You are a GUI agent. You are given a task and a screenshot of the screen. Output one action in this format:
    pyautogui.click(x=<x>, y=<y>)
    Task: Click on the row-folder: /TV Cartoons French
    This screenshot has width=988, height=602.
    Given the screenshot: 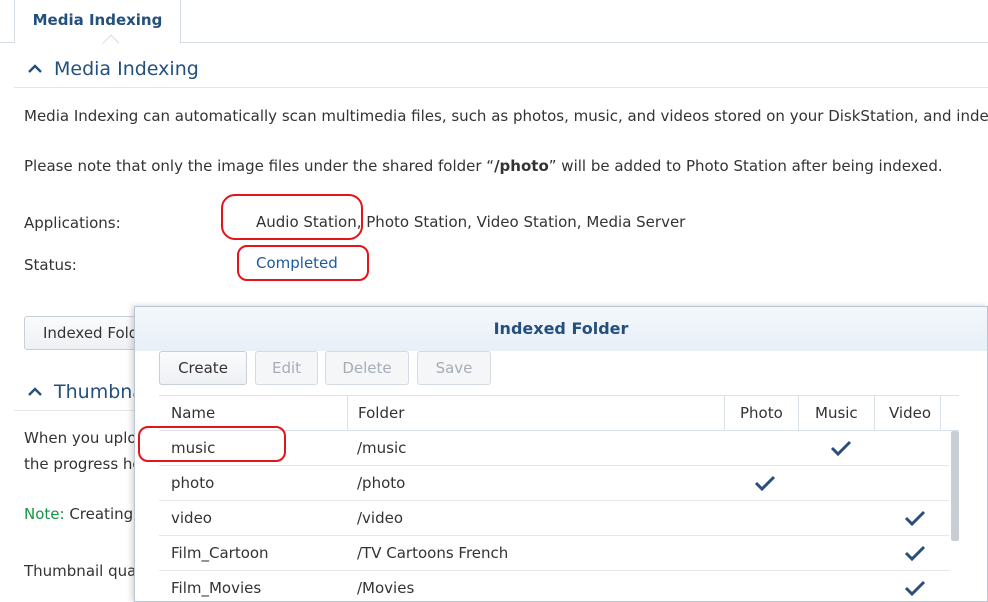 What is the action you would take?
    pyautogui.click(x=433, y=553)
    